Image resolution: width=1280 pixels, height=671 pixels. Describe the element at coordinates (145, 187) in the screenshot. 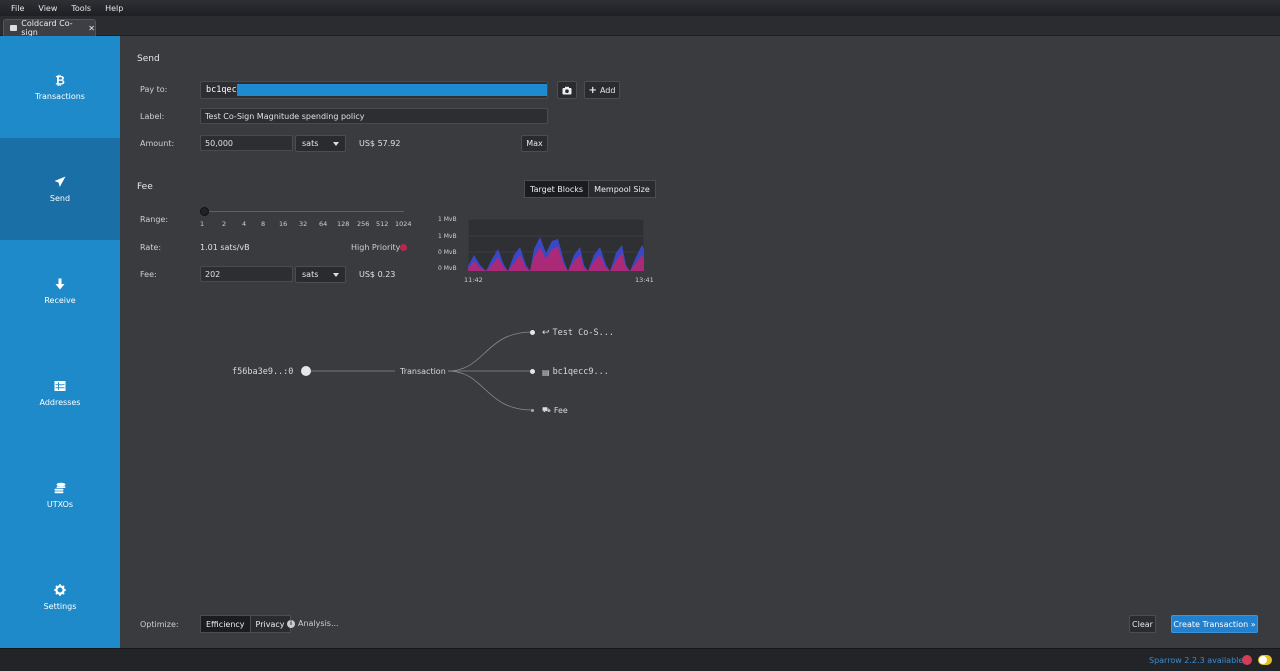

I see `fee-title: Fee` at that location.